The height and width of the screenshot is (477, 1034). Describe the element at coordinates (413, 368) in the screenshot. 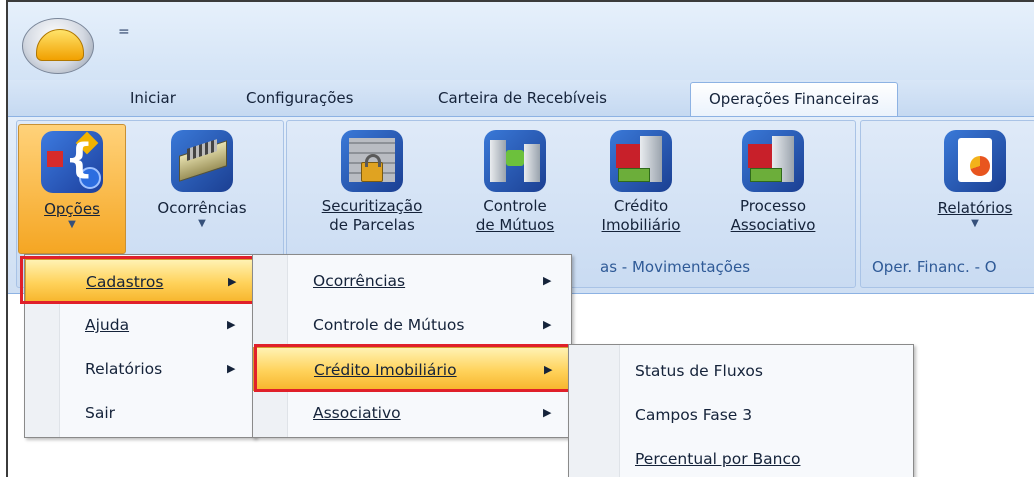

I see `annotation-highlight-credito-imobiliario` at that location.